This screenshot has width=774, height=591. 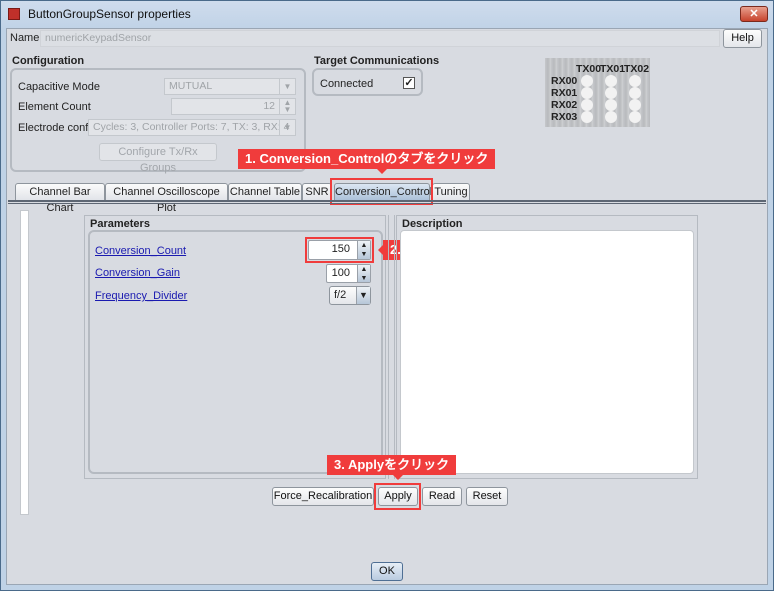 What do you see at coordinates (754, 14) in the screenshot?
I see `close-button: ✕` at bounding box center [754, 14].